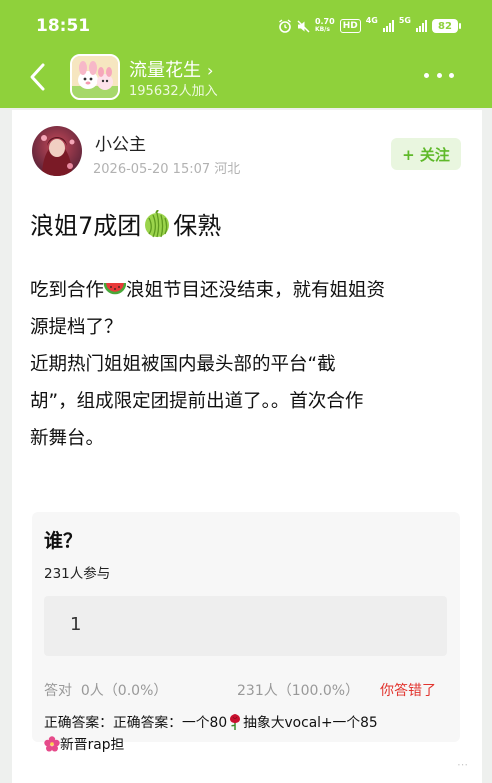 This screenshot has width=492, height=783. Describe the element at coordinates (210, 70) in the screenshot. I see `chevron-right-icon: ›` at that location.